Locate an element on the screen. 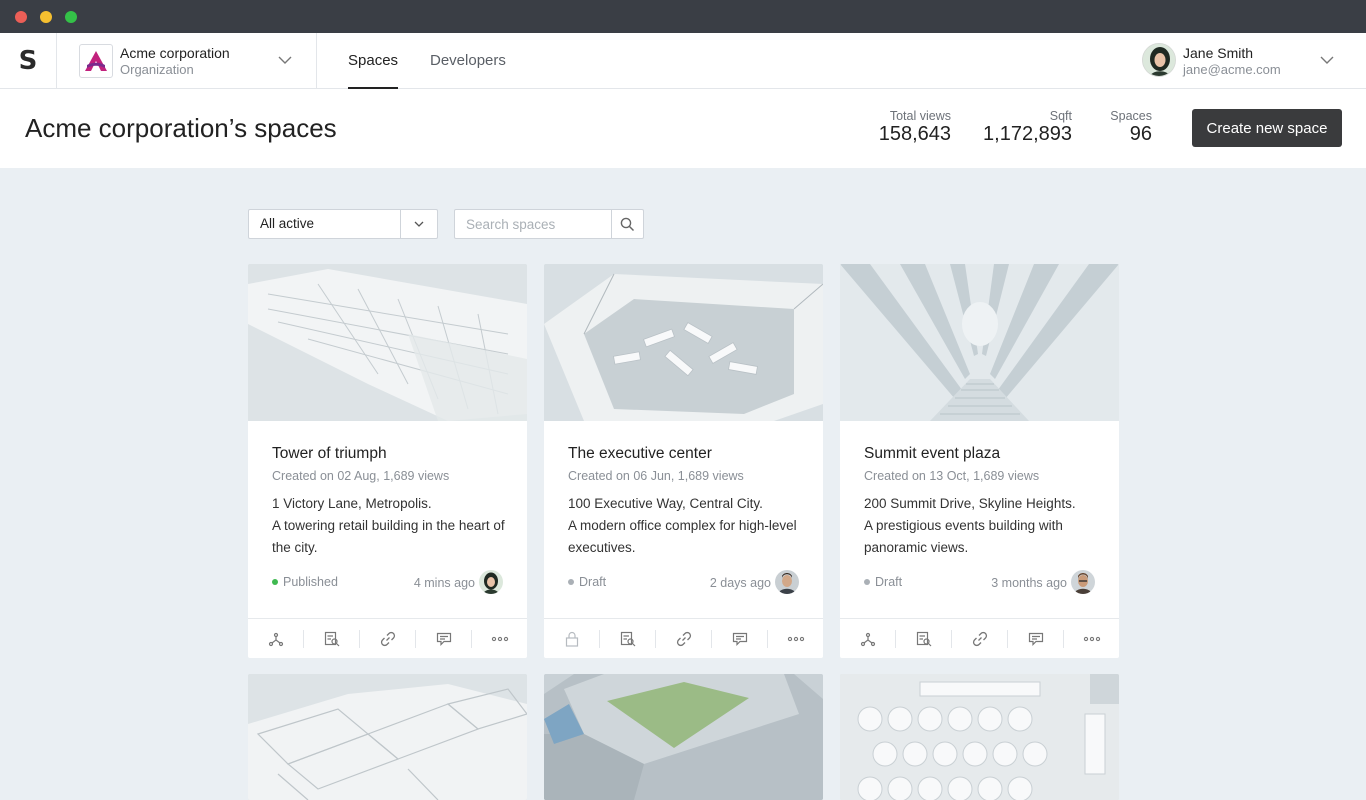 The width and height of the screenshot is (1366, 800). space-address: 100 Executive Way, Central City. is located at coordinates (665, 503).